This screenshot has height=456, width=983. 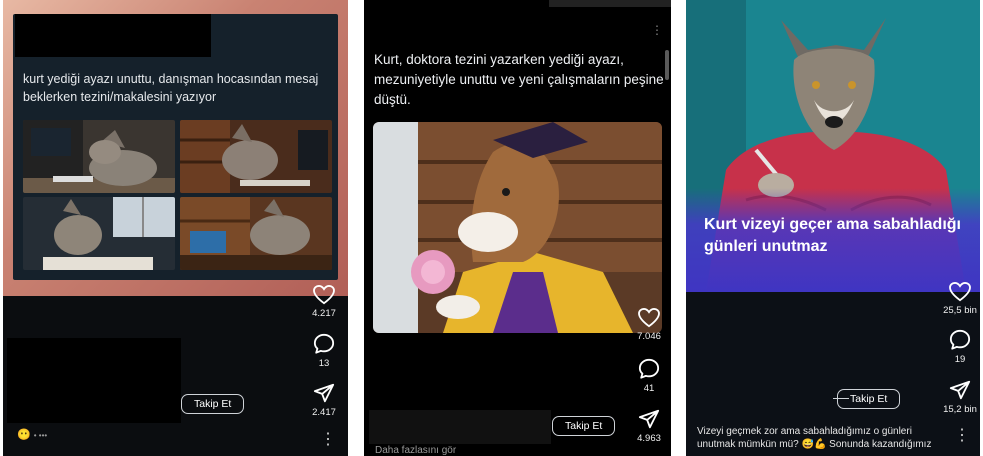 I want to click on comment-count: 41, so click(x=649, y=388).